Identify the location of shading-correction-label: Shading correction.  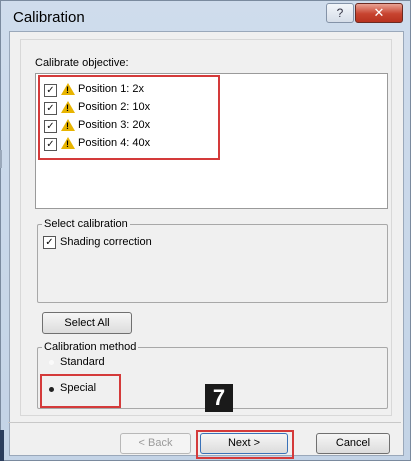
(106, 242).